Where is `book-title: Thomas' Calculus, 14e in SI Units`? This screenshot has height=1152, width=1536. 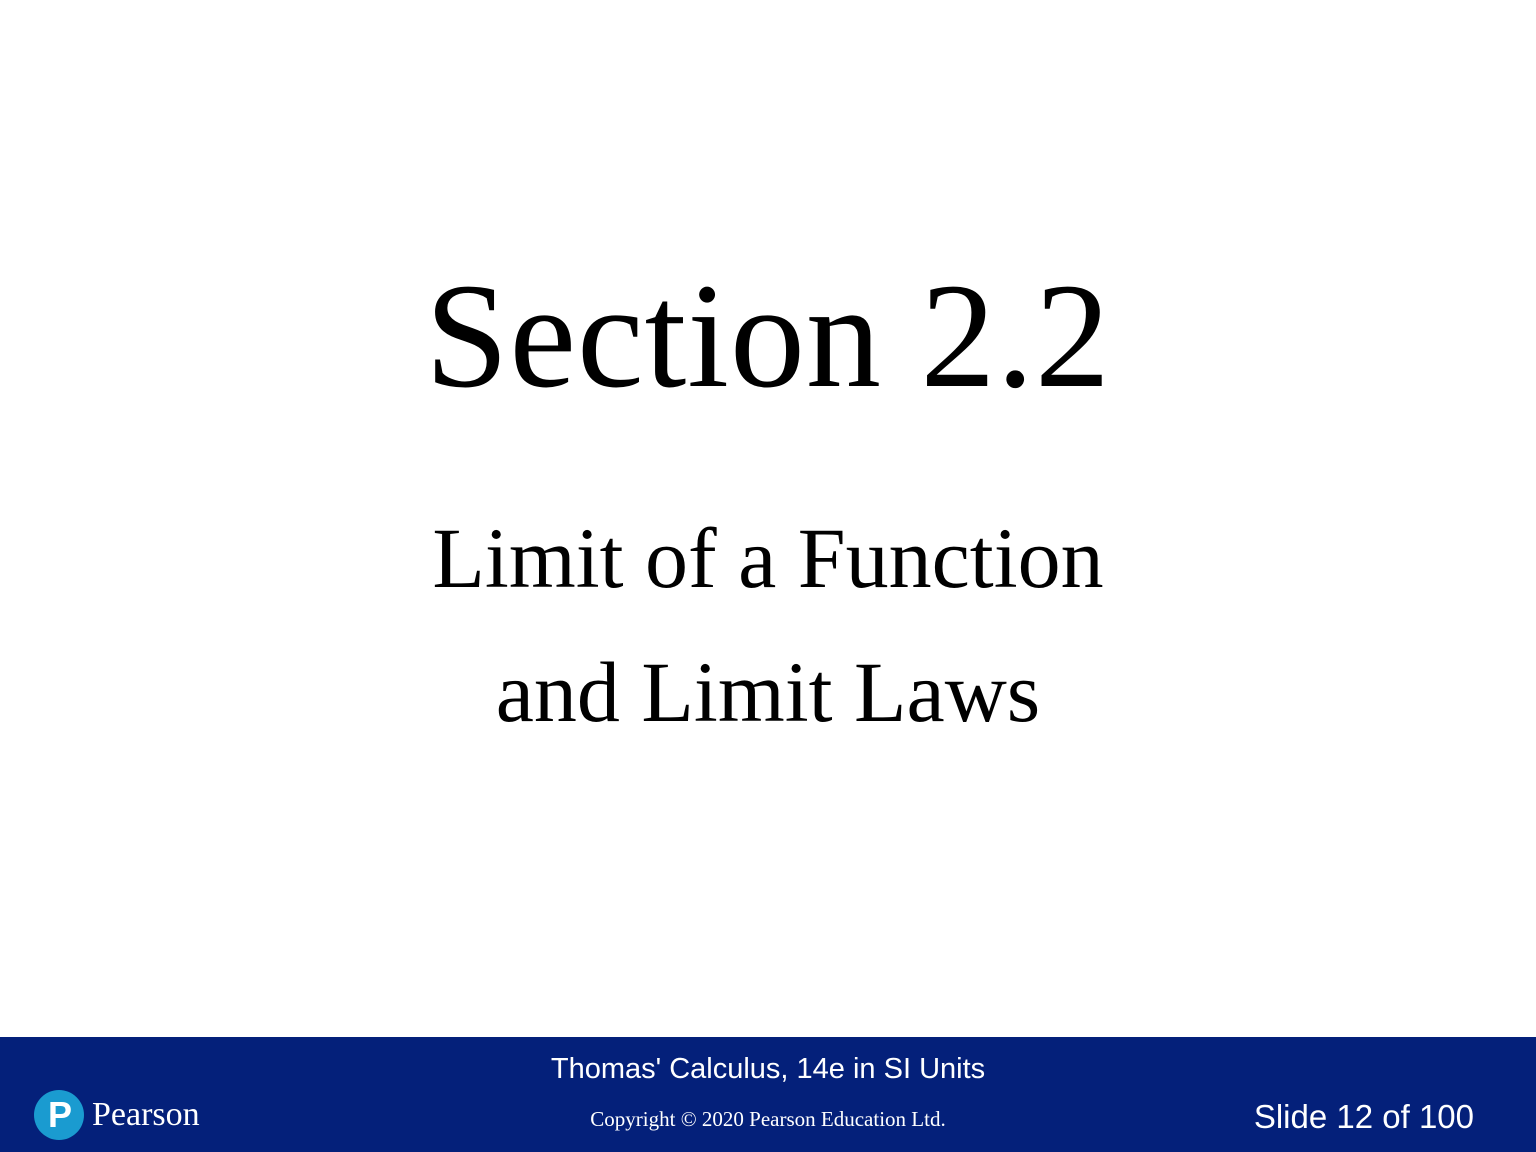 book-title: Thomas' Calculus, 14e in SI Units is located at coordinates (768, 1069).